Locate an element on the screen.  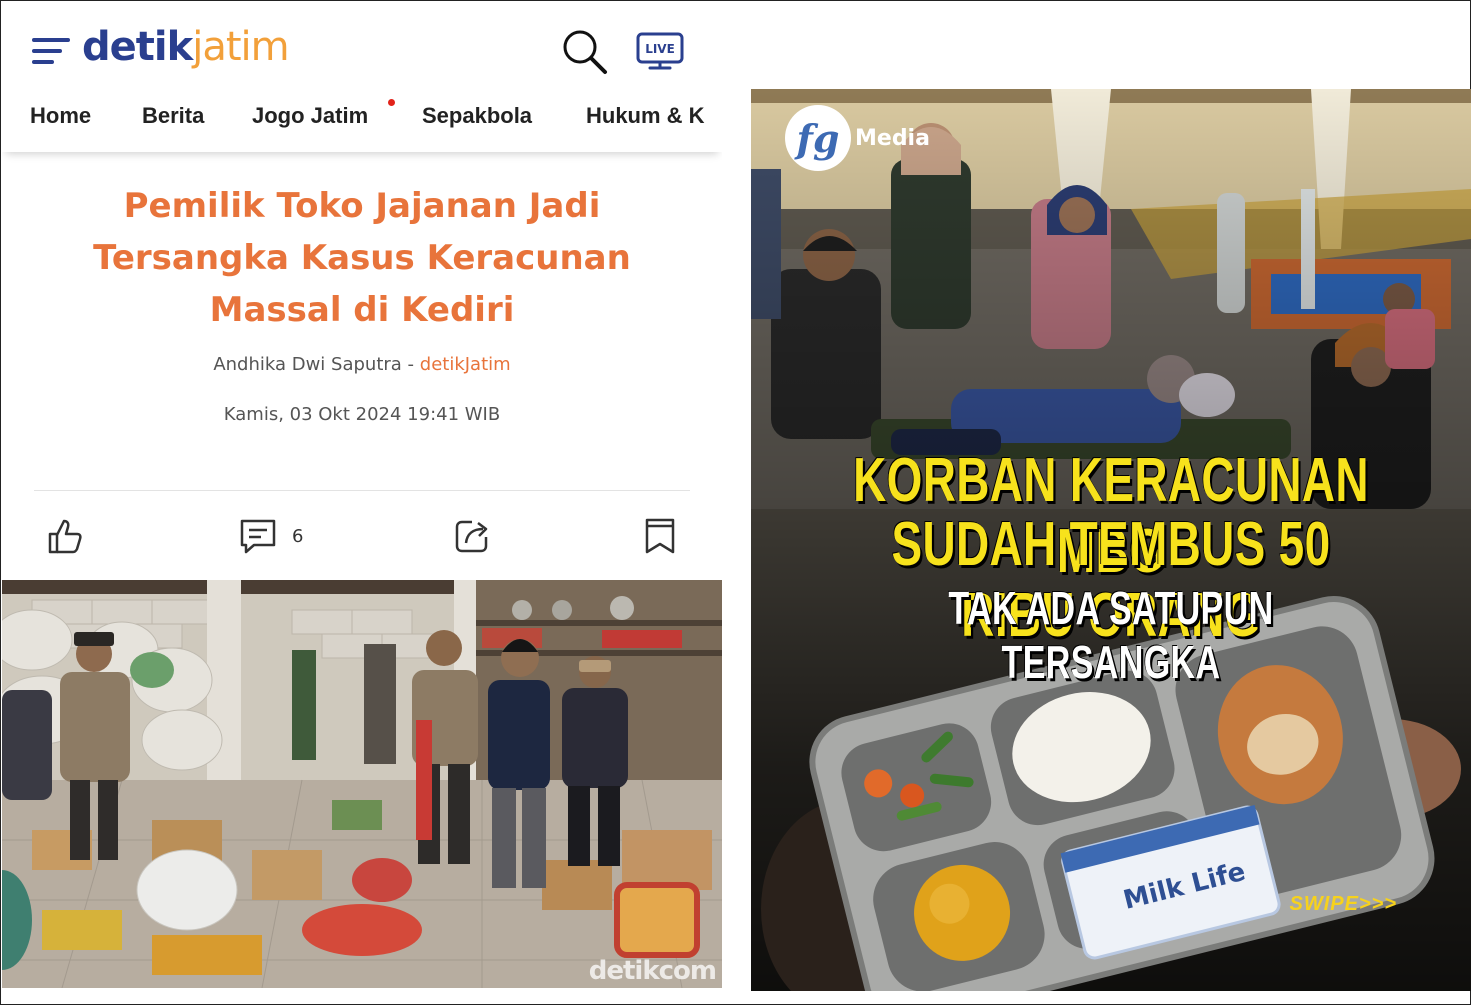
swipe-hint: SWIPE>>> is located at coordinates (1344, 904).